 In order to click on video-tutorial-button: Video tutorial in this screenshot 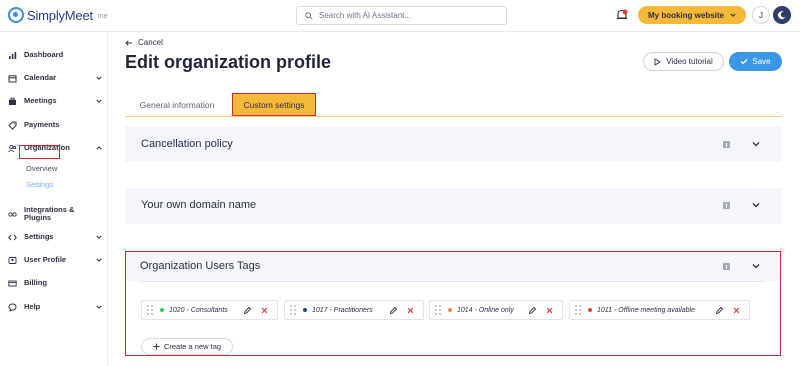, I will do `click(683, 61)`.